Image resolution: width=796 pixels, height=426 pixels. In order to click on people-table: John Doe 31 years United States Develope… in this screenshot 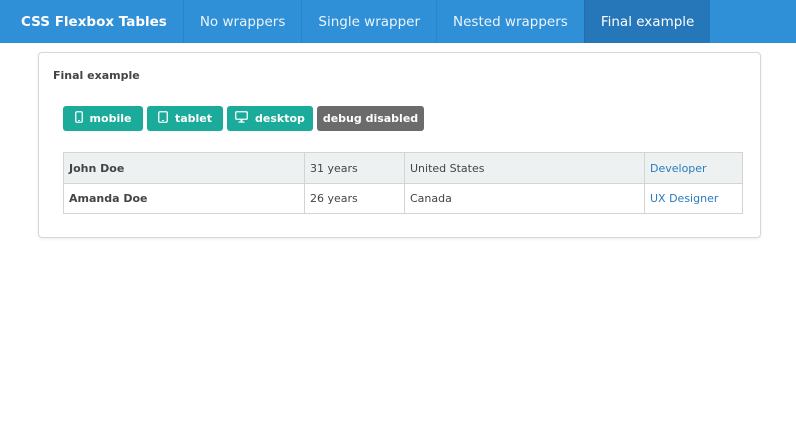, I will do `click(403, 183)`.